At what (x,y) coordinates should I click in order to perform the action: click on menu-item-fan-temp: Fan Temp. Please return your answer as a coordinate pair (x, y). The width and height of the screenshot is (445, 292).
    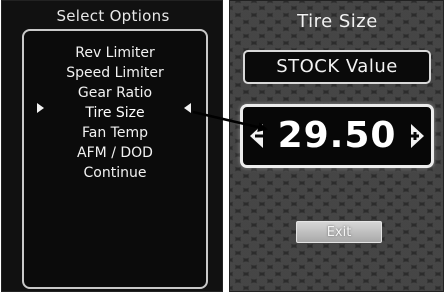
    Looking at the image, I should click on (115, 133).